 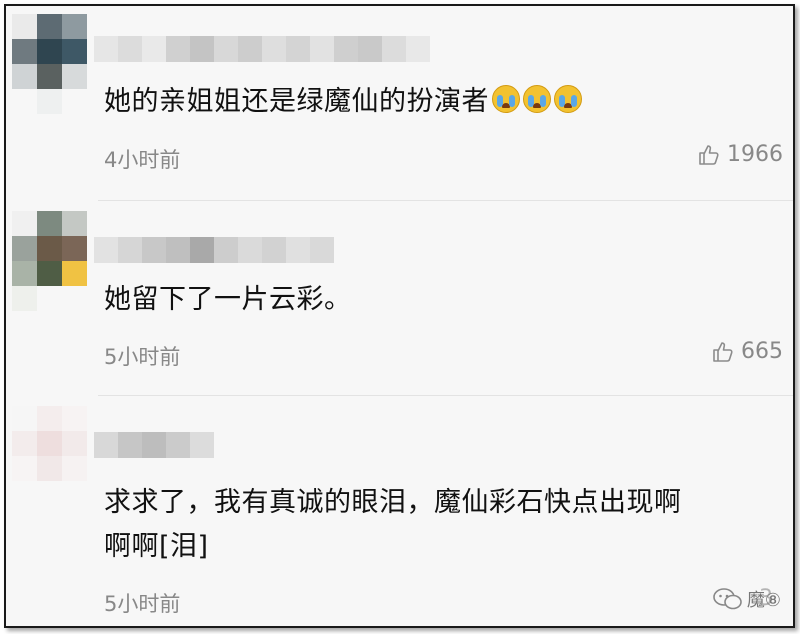 What do you see at coordinates (228, 299) in the screenshot?
I see `comment-text: 她留下了一片云彩。` at bounding box center [228, 299].